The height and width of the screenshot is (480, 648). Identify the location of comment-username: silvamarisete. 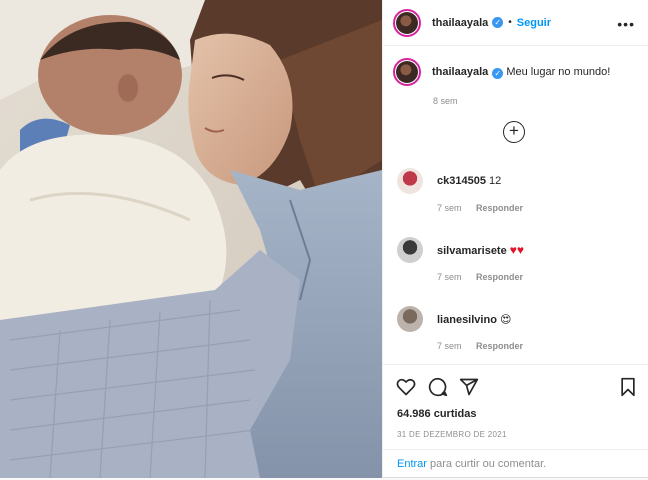
(472, 251).